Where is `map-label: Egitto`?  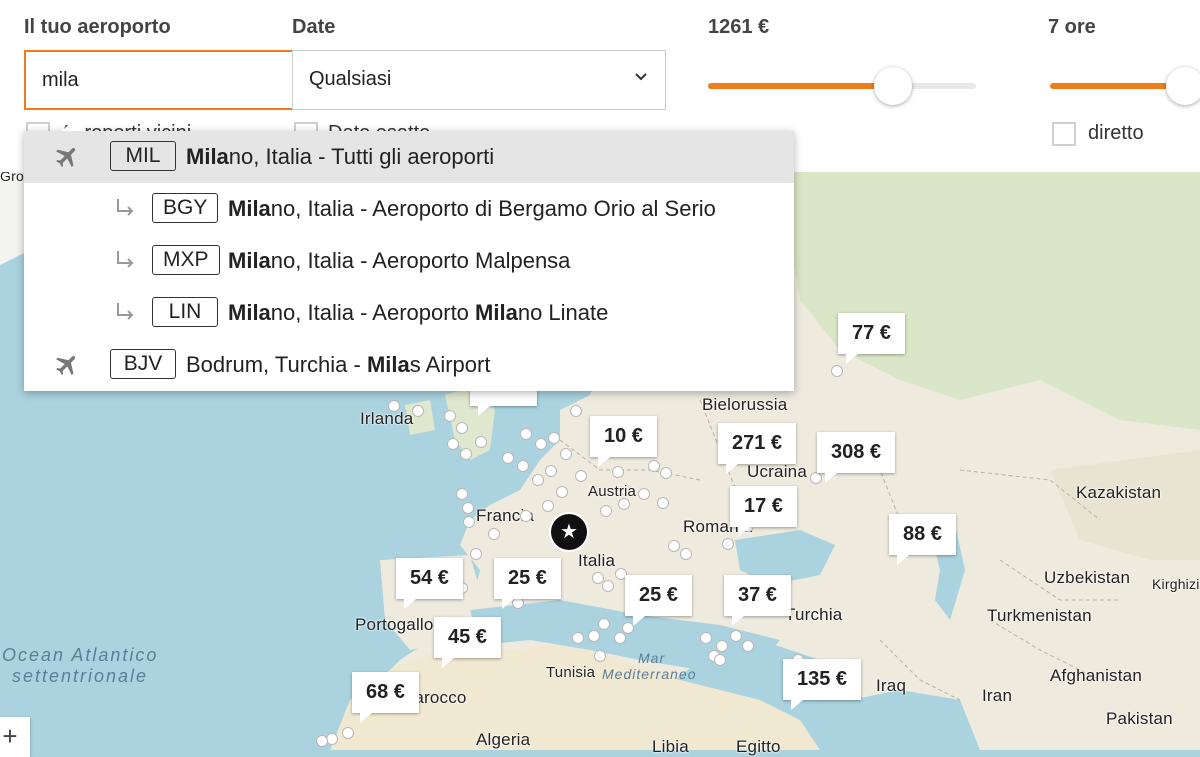 map-label: Egitto is located at coordinates (758, 746).